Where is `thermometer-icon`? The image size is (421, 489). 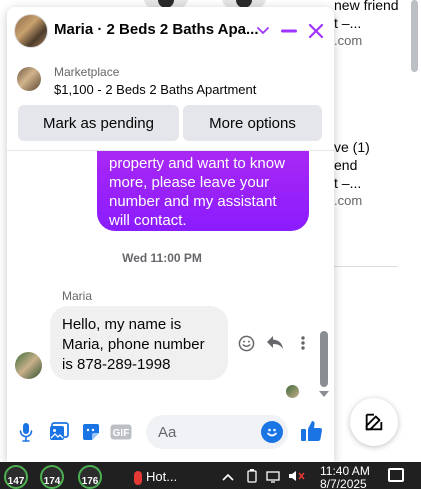
thermometer-icon is located at coordinates (138, 477).